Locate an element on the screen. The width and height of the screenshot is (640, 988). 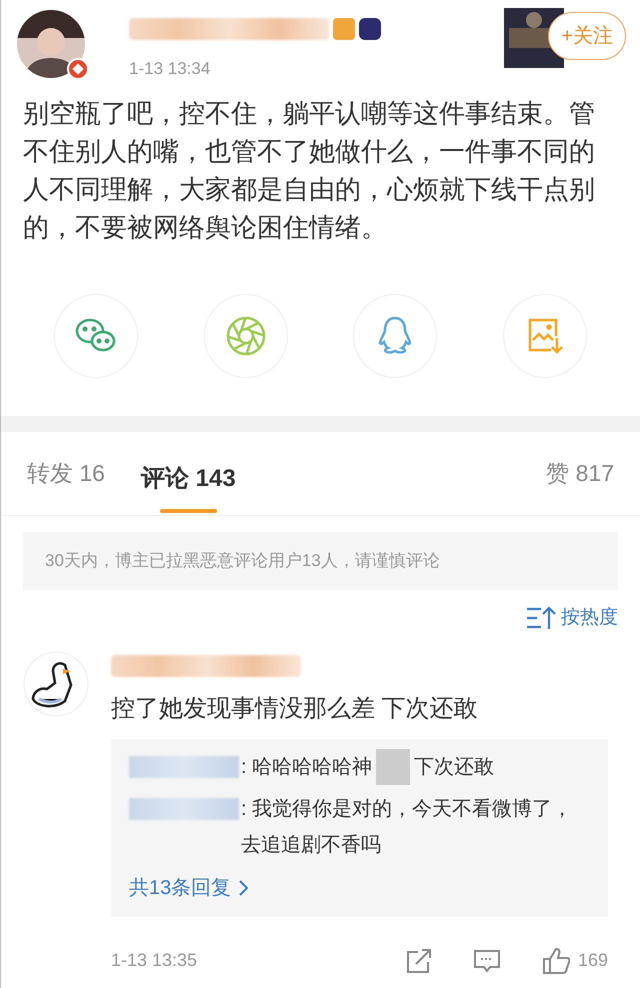
sort-button: 按热度 is located at coordinates (589, 618).